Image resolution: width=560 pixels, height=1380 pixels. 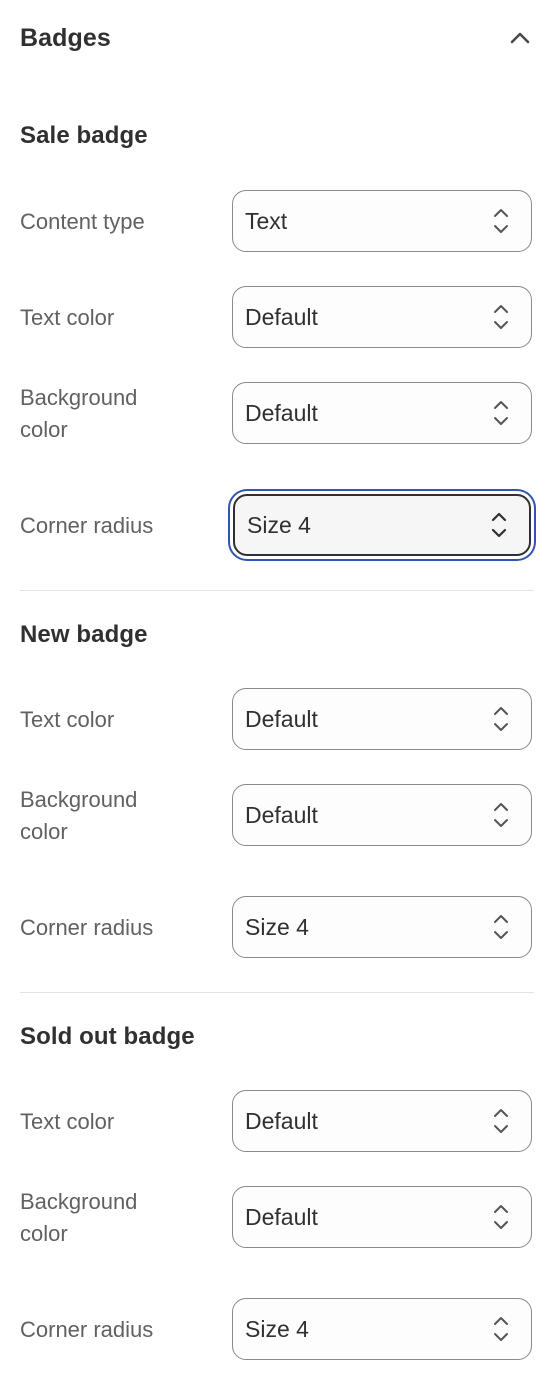 I want to click on collapse-button, so click(x=520, y=38).